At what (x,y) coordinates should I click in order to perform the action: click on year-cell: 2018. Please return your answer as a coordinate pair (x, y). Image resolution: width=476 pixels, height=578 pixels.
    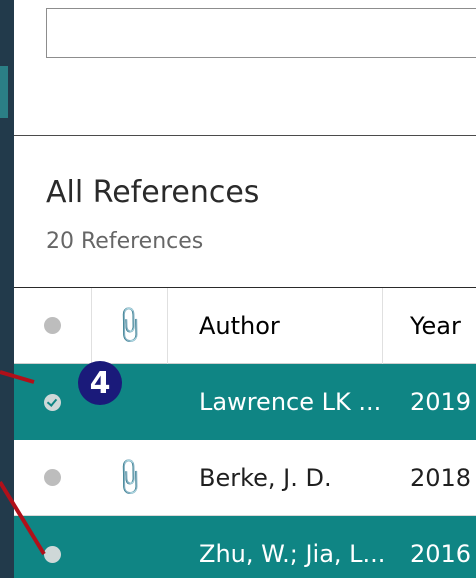
    Looking at the image, I should click on (441, 477).